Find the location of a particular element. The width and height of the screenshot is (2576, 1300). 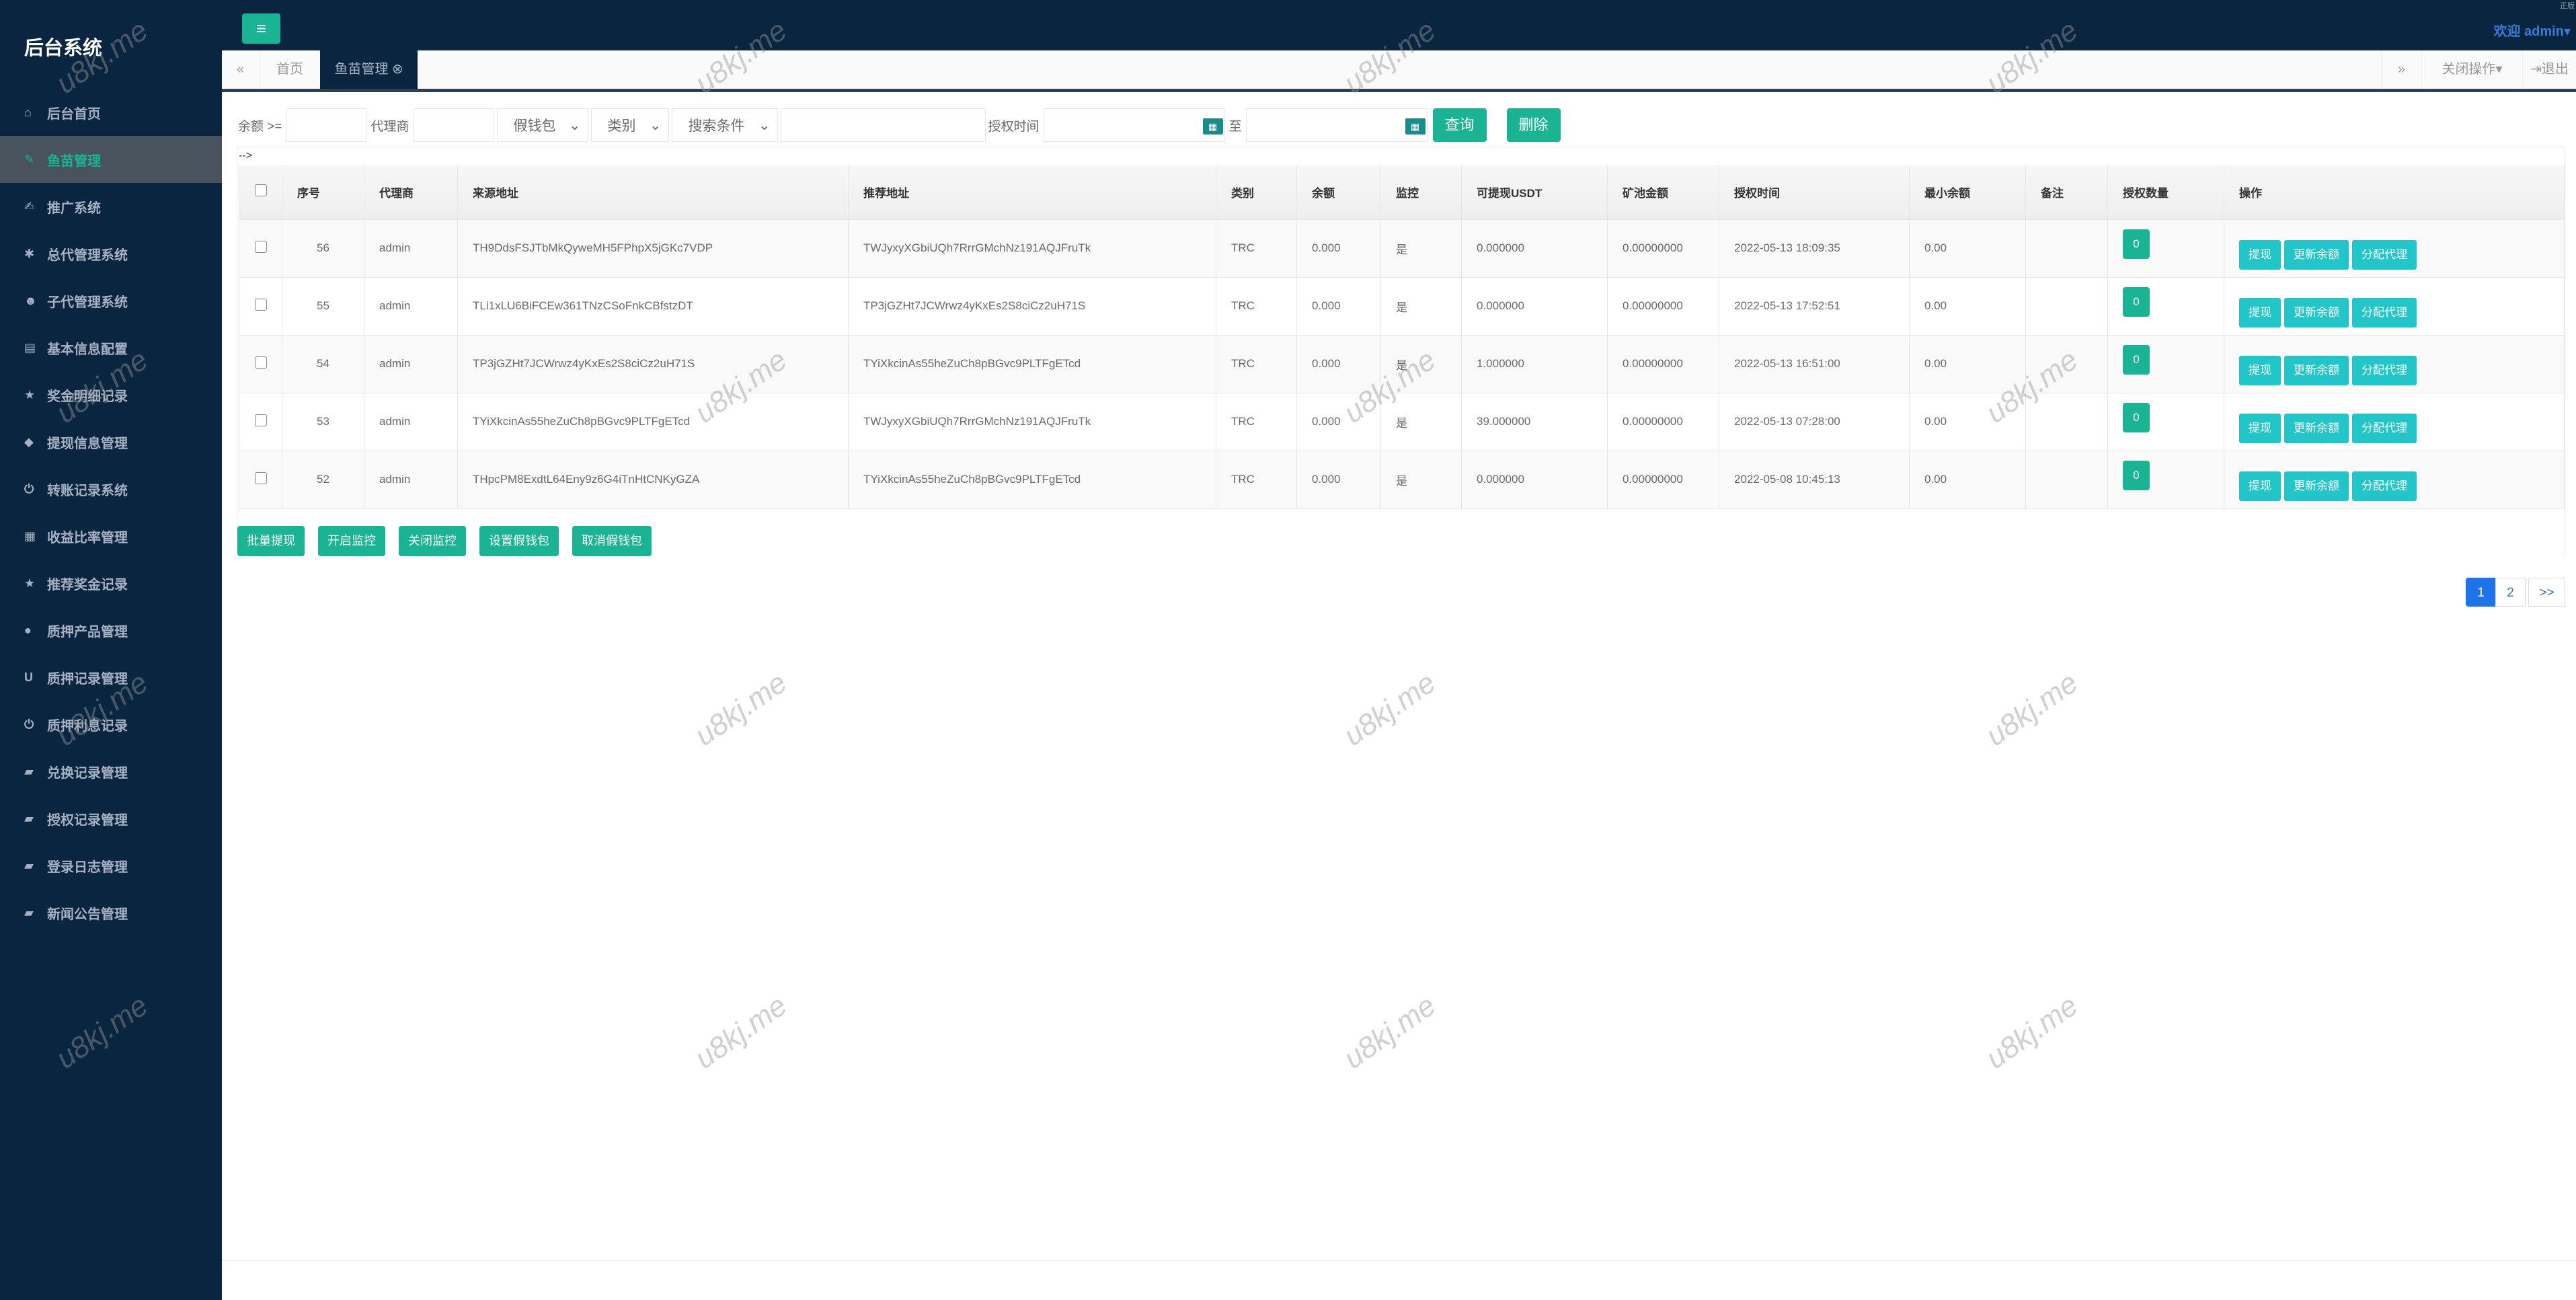

unset-fake-wallet-button: 取消假钱包 is located at coordinates (612, 541).